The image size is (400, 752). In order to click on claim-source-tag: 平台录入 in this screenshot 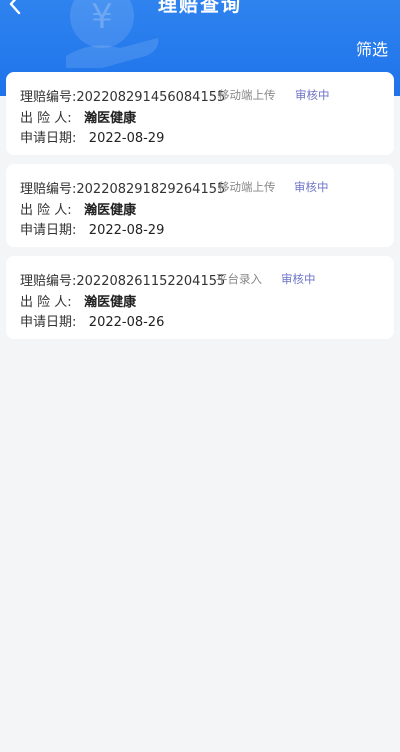, I will do `click(239, 279)`.